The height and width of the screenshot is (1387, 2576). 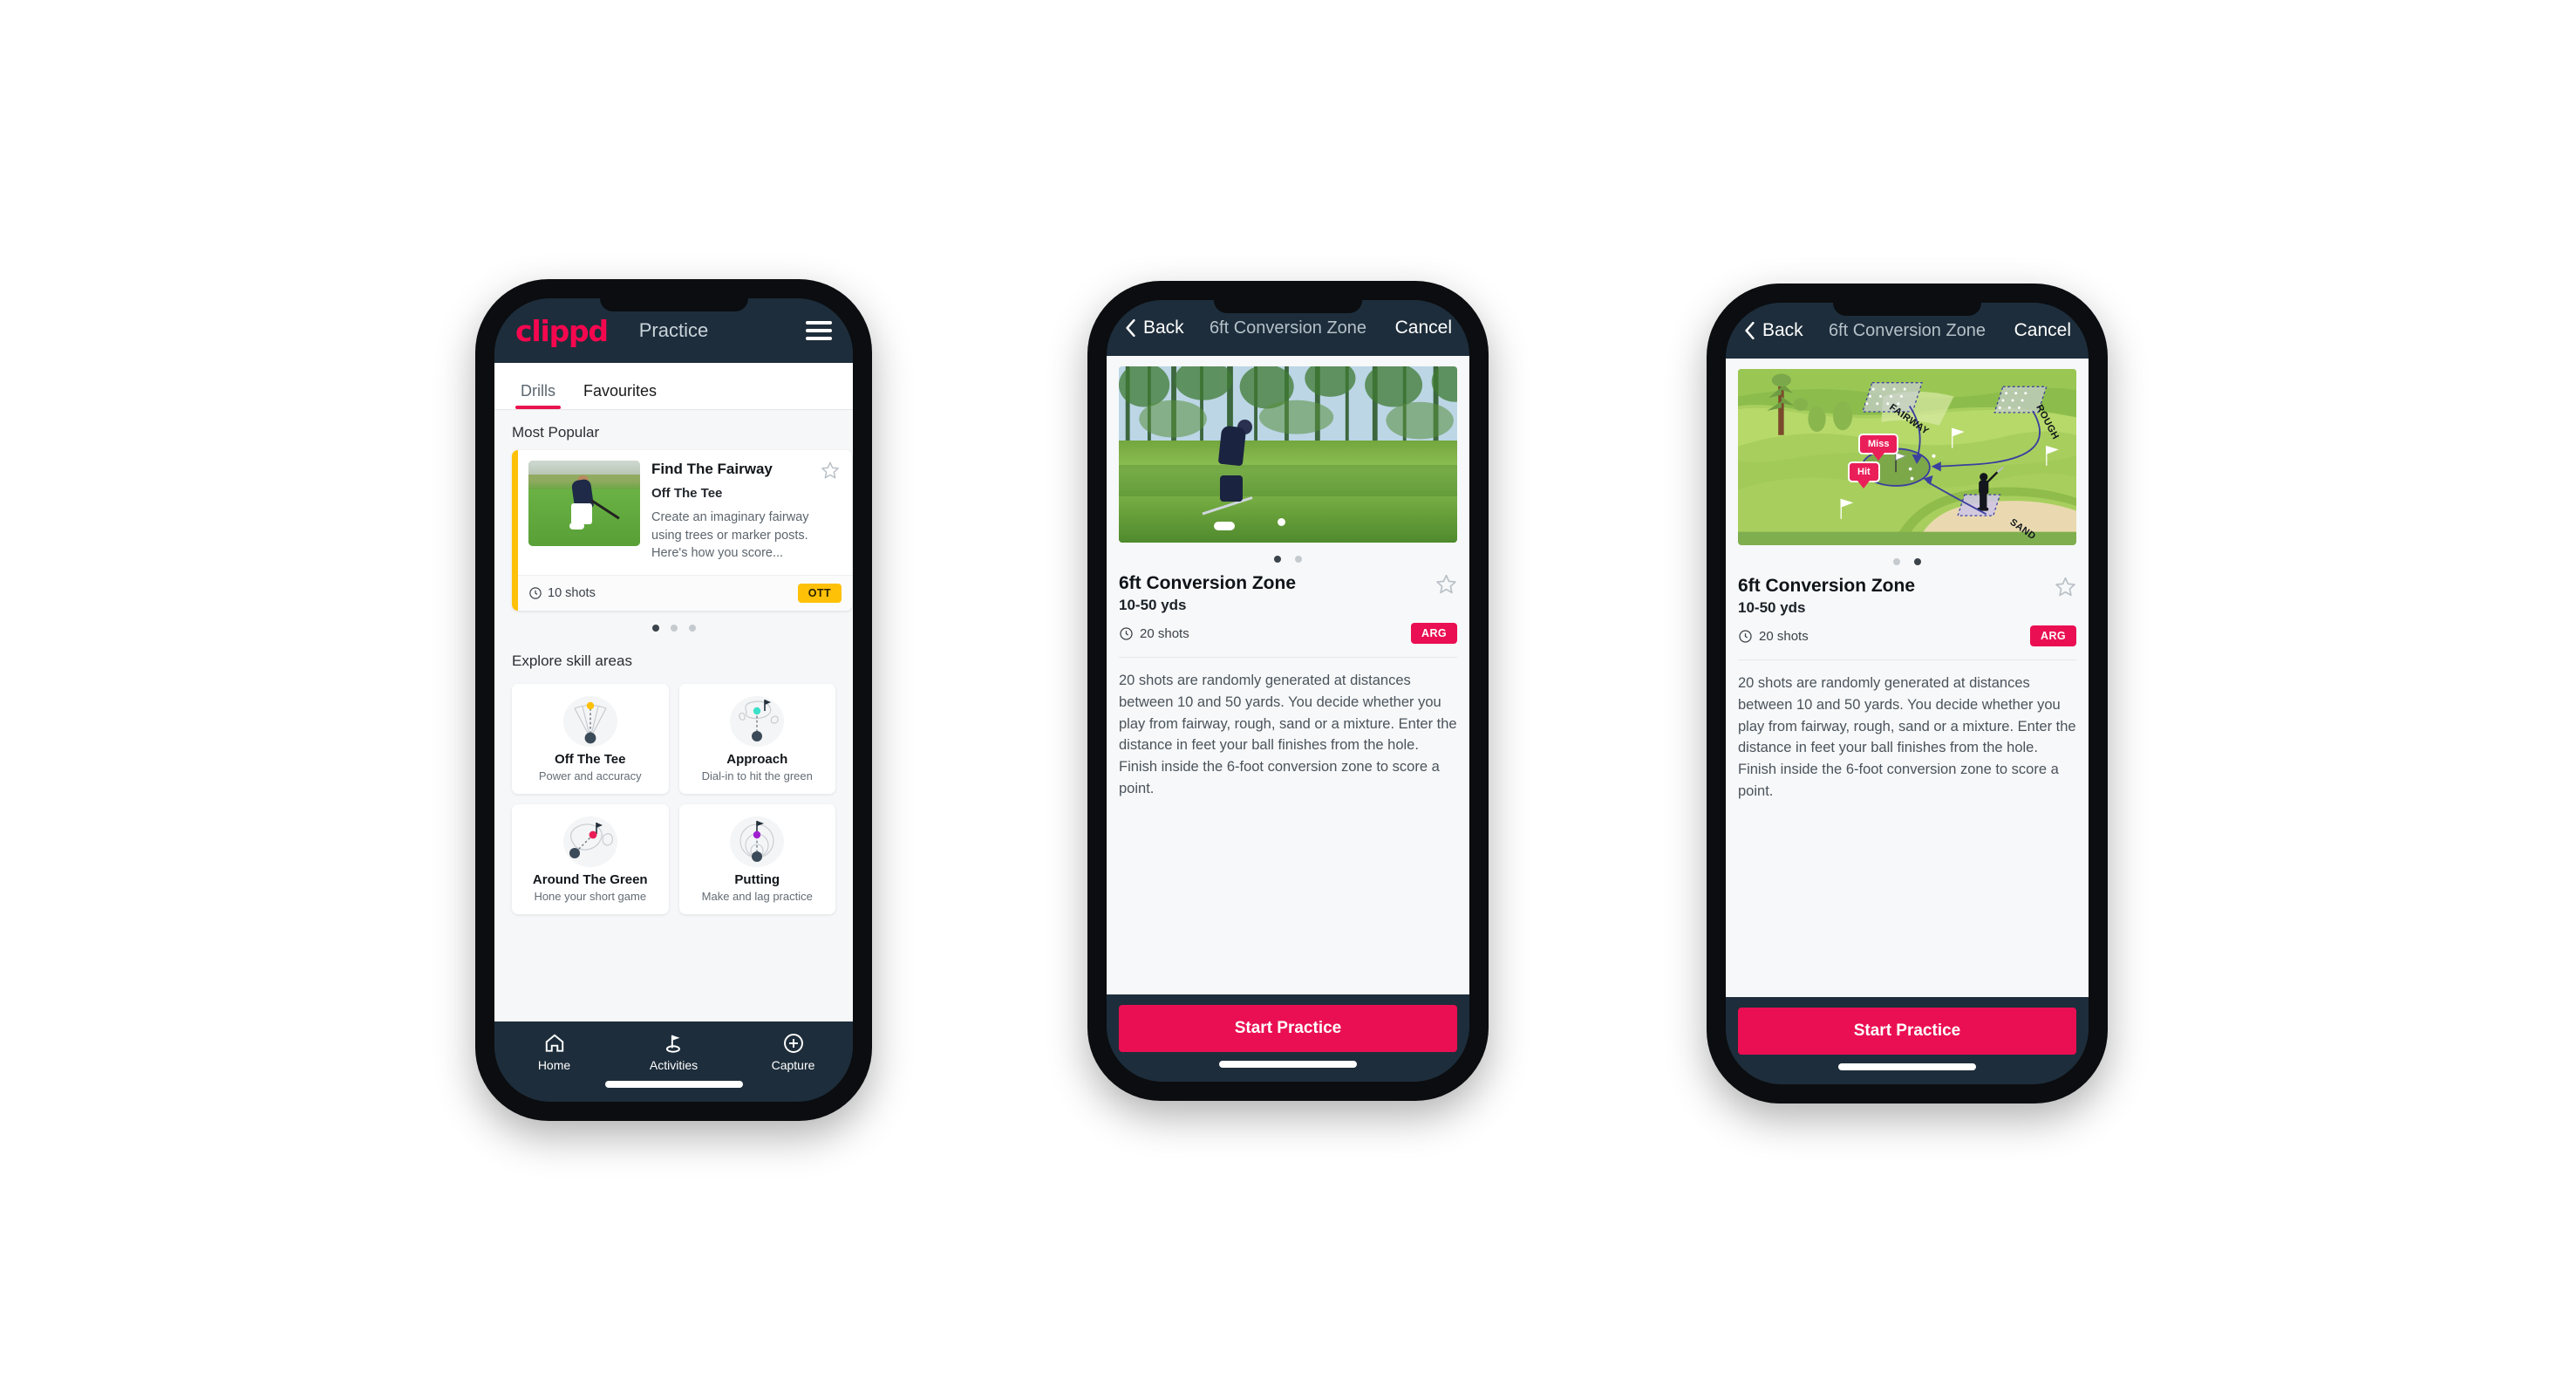 I want to click on tabbar-item-capture: Capture, so click(x=793, y=1052).